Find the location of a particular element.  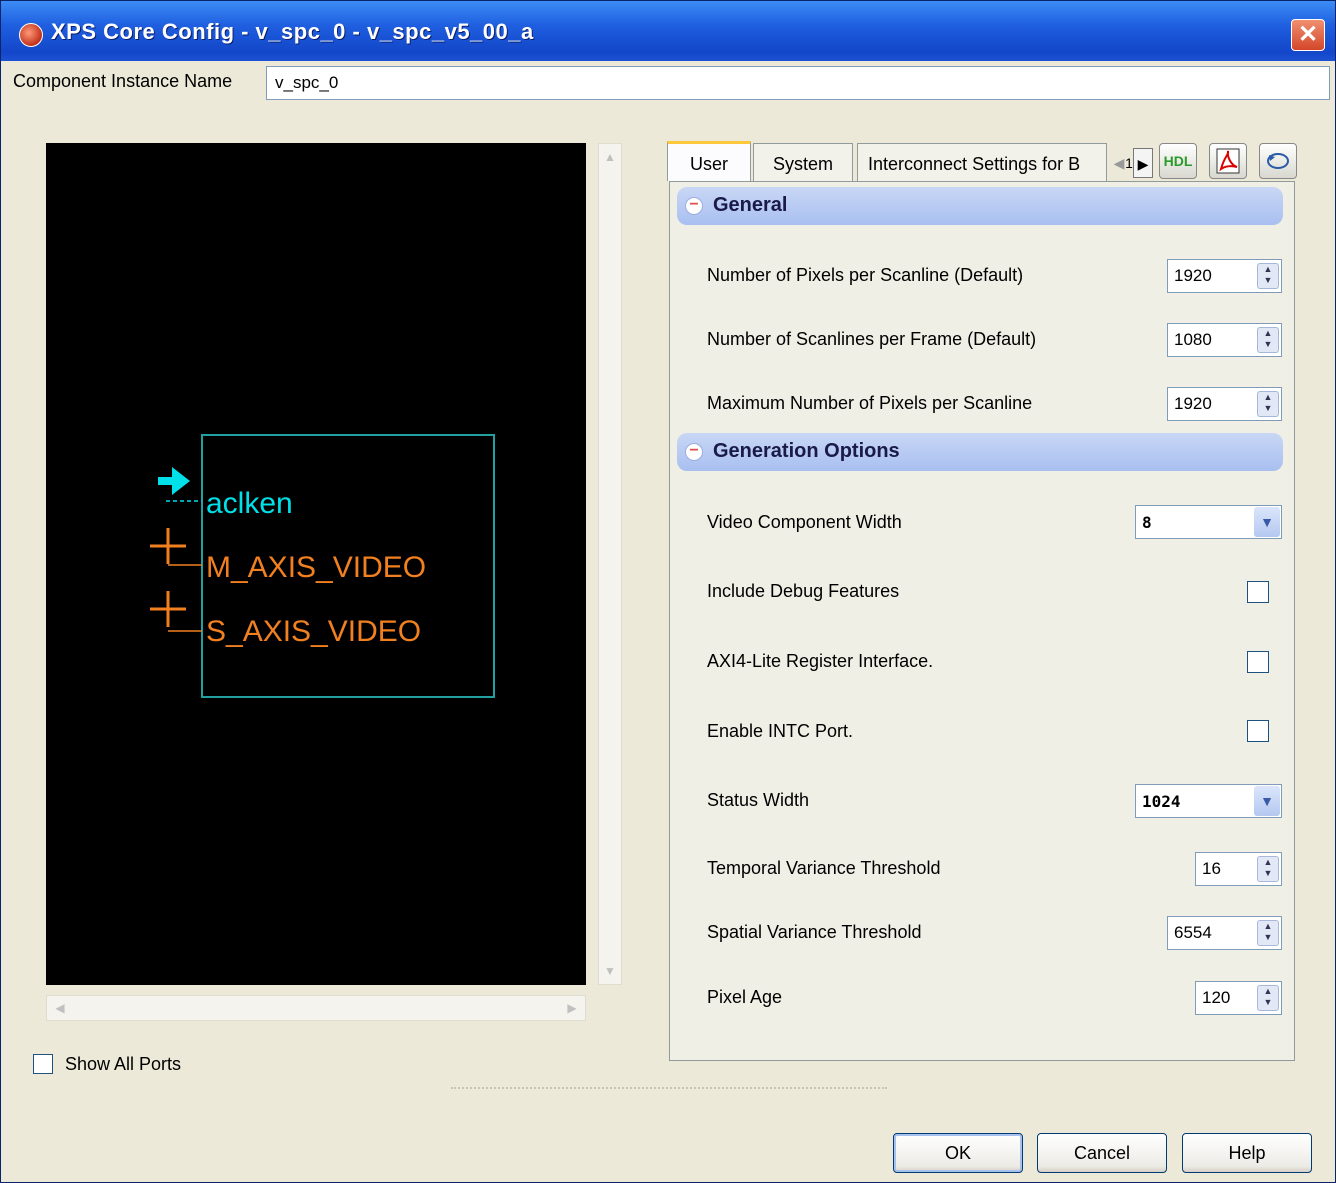

section-generation-title: Generation Options is located at coordinates (806, 451).